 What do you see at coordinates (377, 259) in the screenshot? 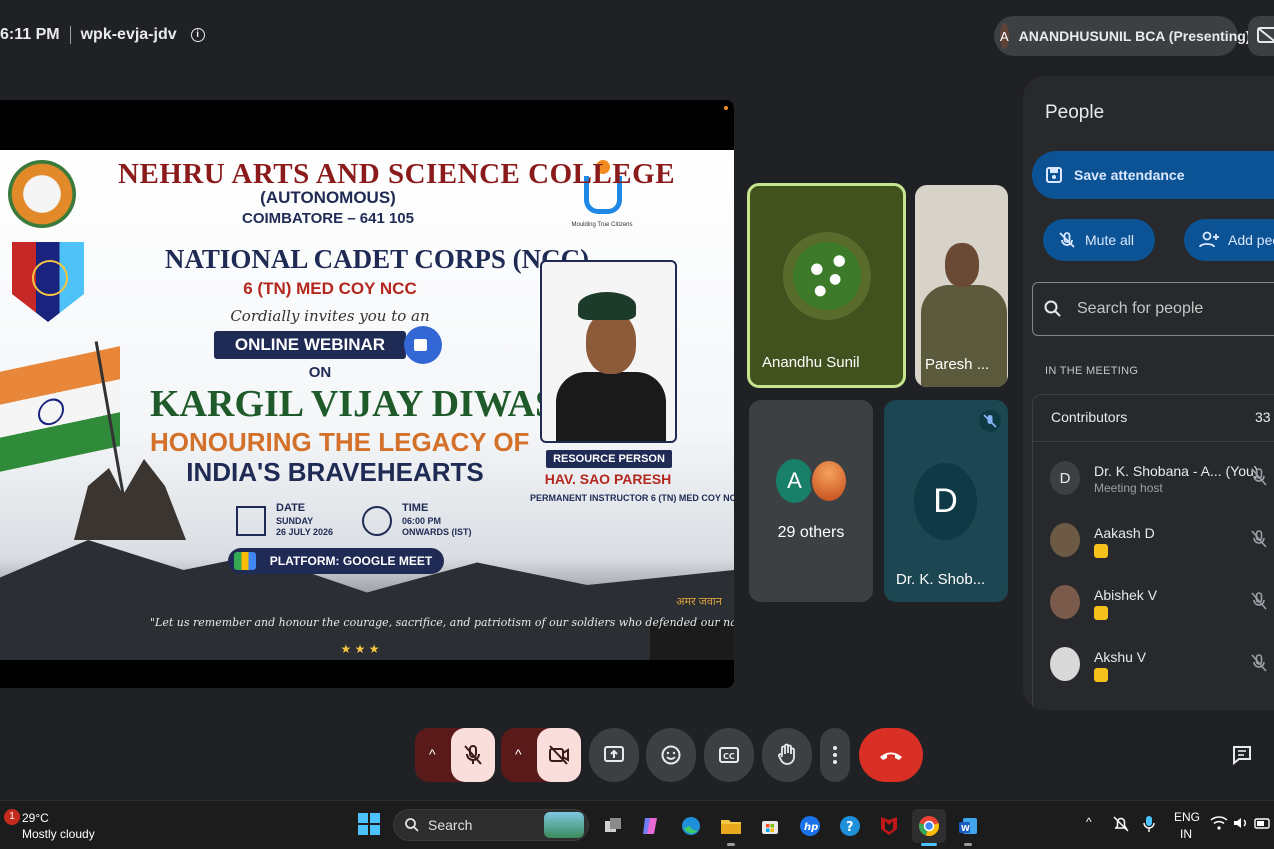
I see `ncc-heading: NATIONAL CADET CORPS (NCC)` at bounding box center [377, 259].